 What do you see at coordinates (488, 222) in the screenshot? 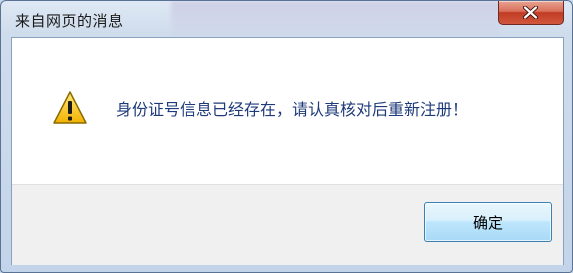
I see `ok-button: 确定` at bounding box center [488, 222].